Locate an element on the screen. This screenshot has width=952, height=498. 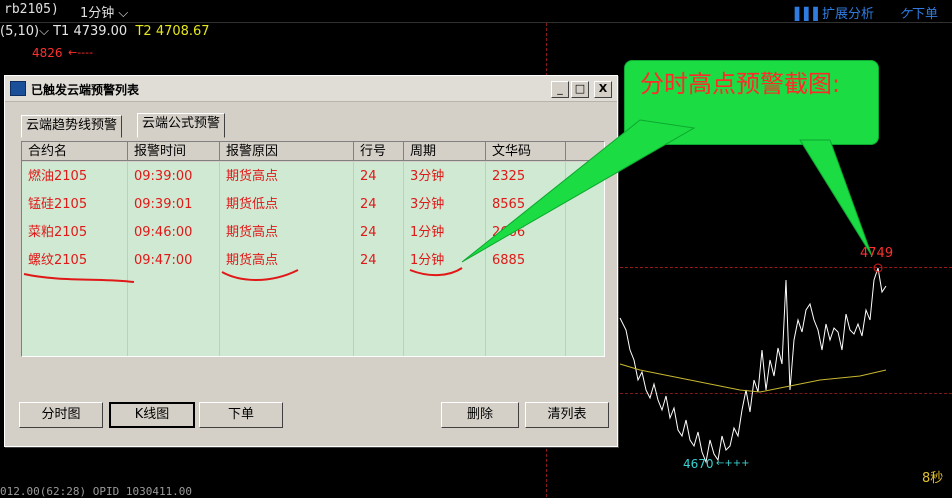
contract-cell: 螺纹2105 is located at coordinates (58, 260).